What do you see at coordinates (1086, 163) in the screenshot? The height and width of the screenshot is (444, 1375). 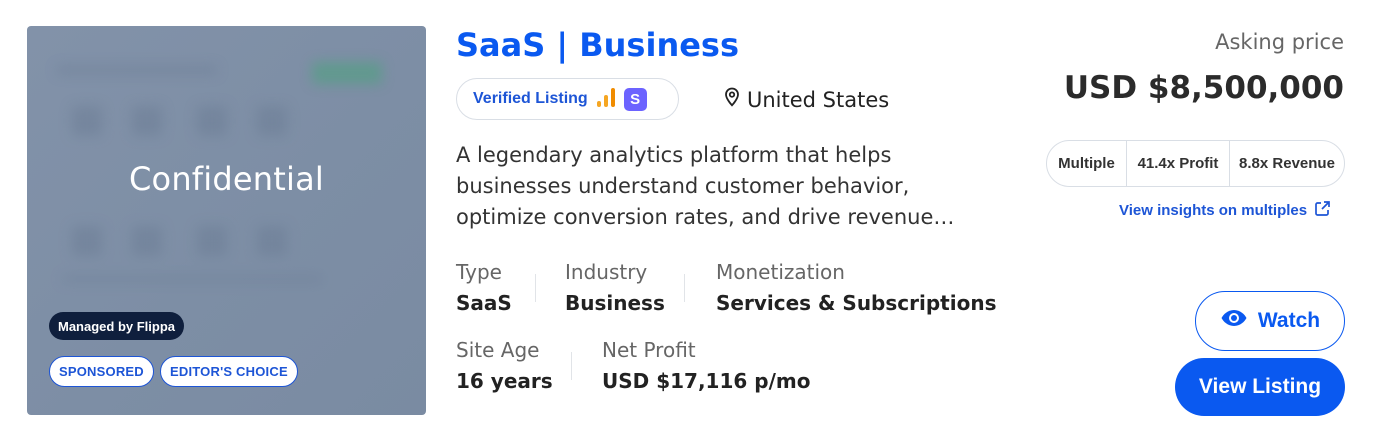 I see `multiples-heading: Multiple` at bounding box center [1086, 163].